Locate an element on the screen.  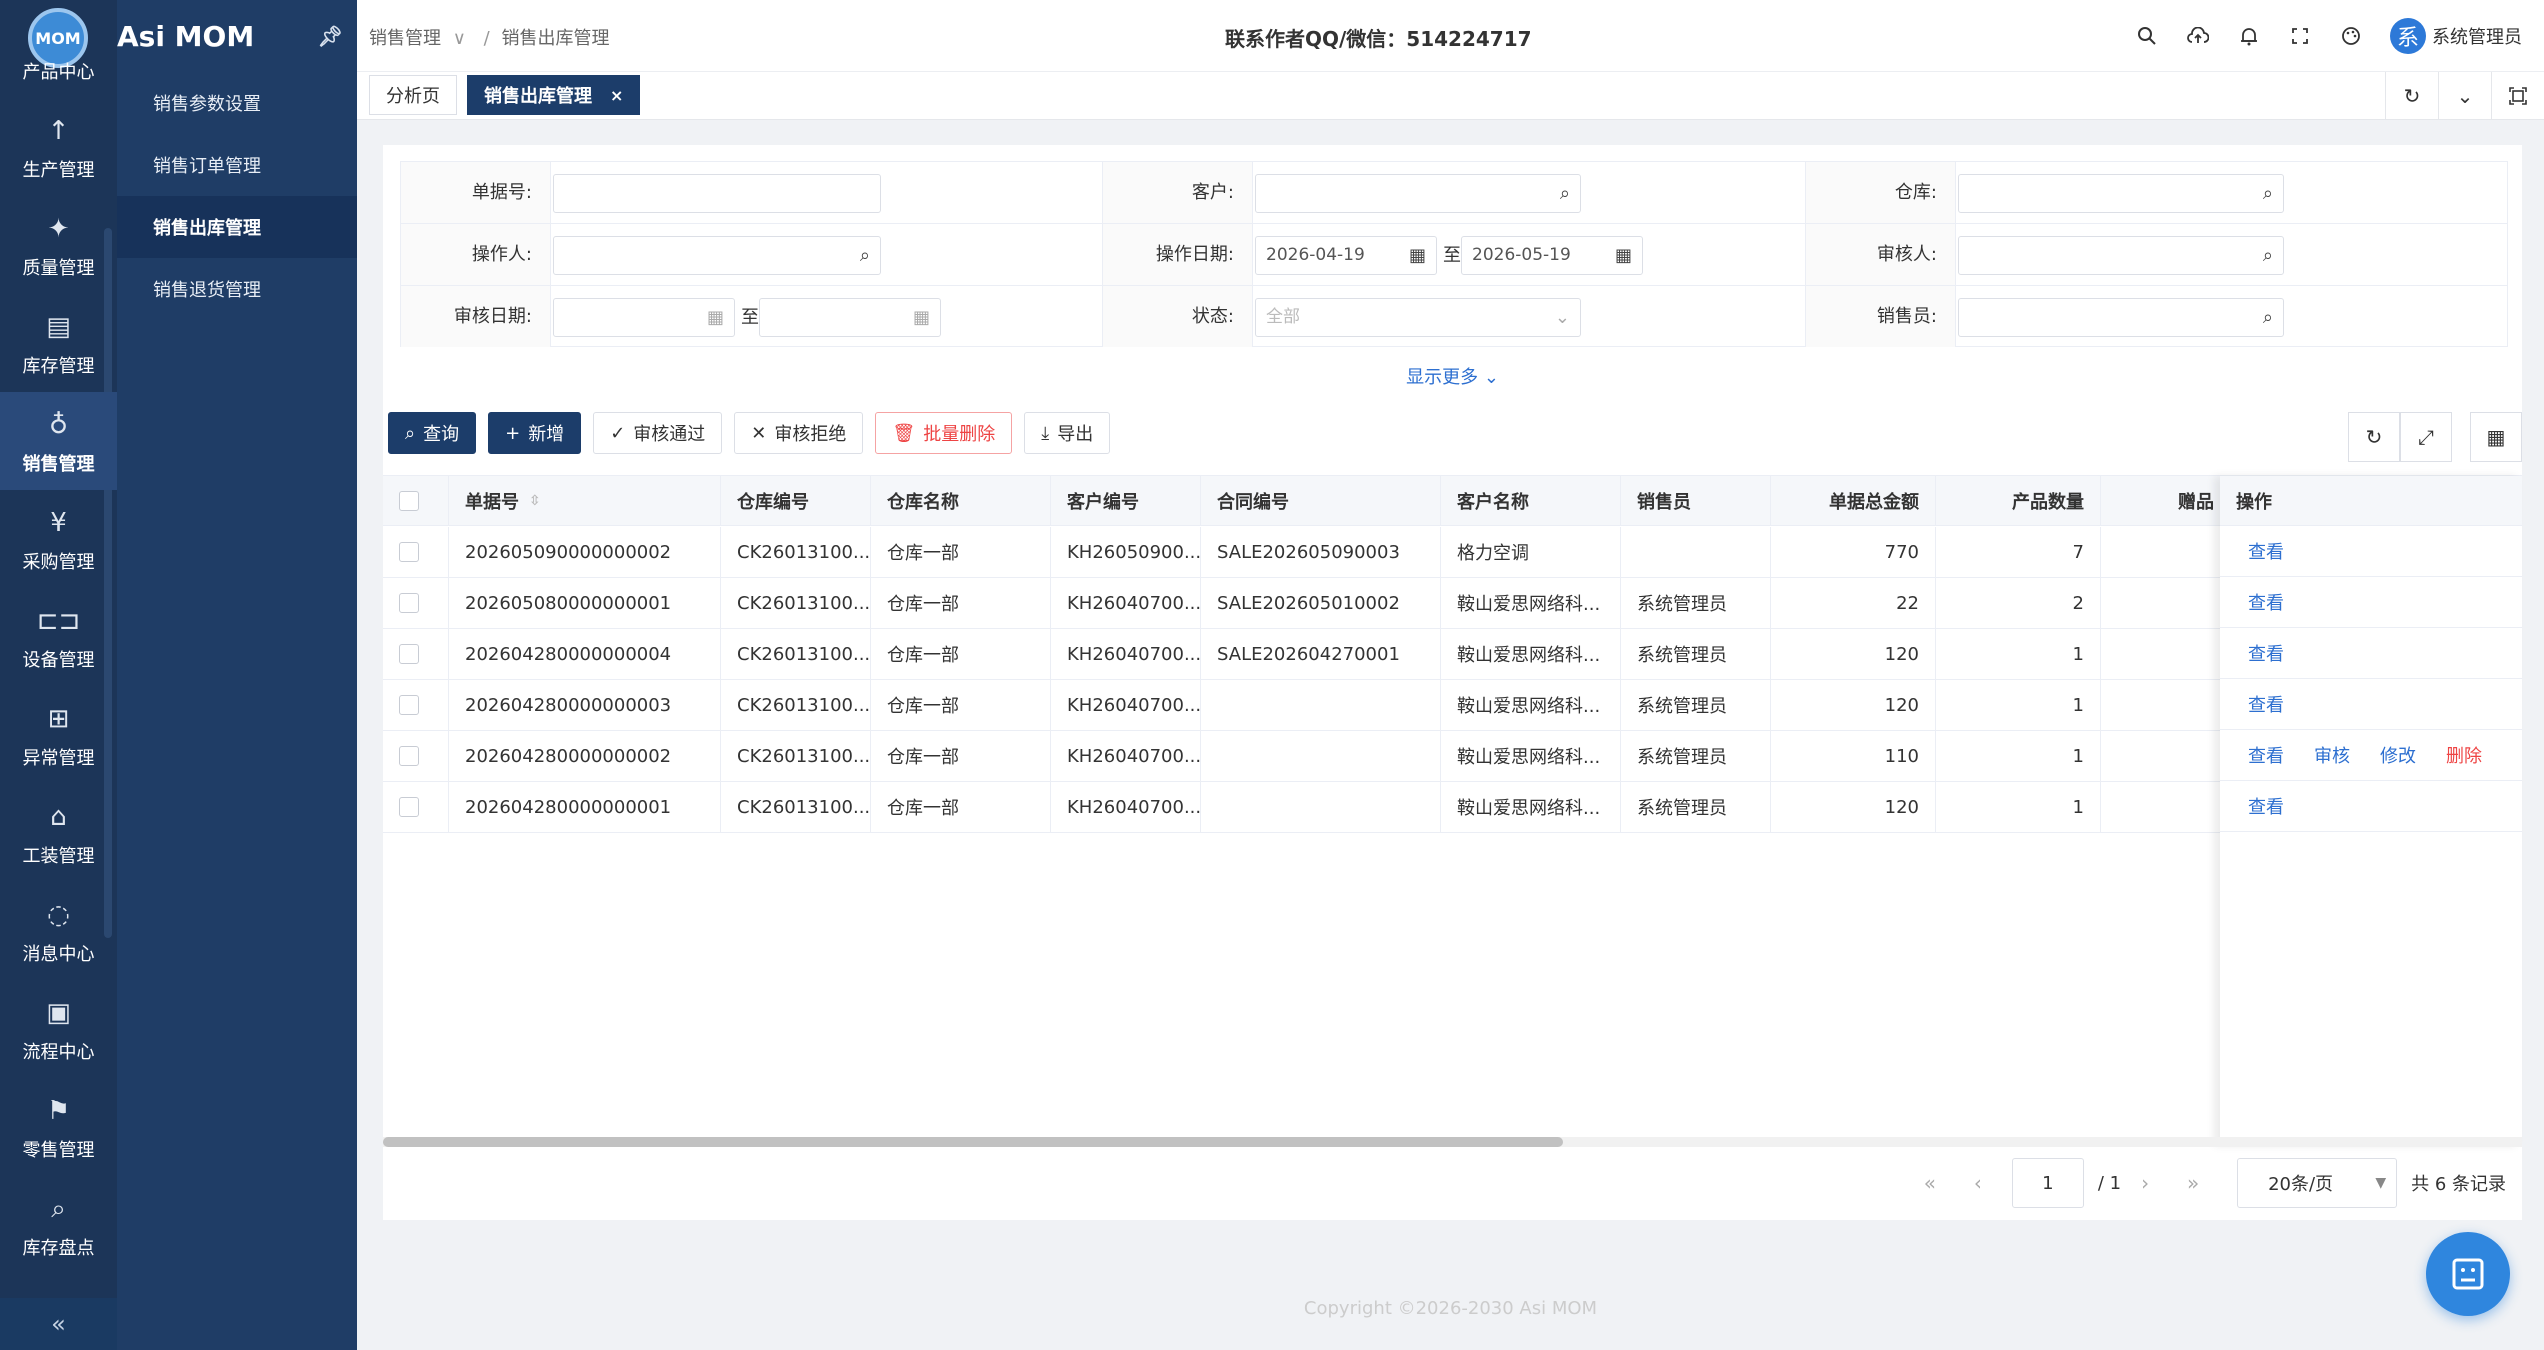
op-date-to: 2026-05-19 ▦ is located at coordinates (1552, 255).